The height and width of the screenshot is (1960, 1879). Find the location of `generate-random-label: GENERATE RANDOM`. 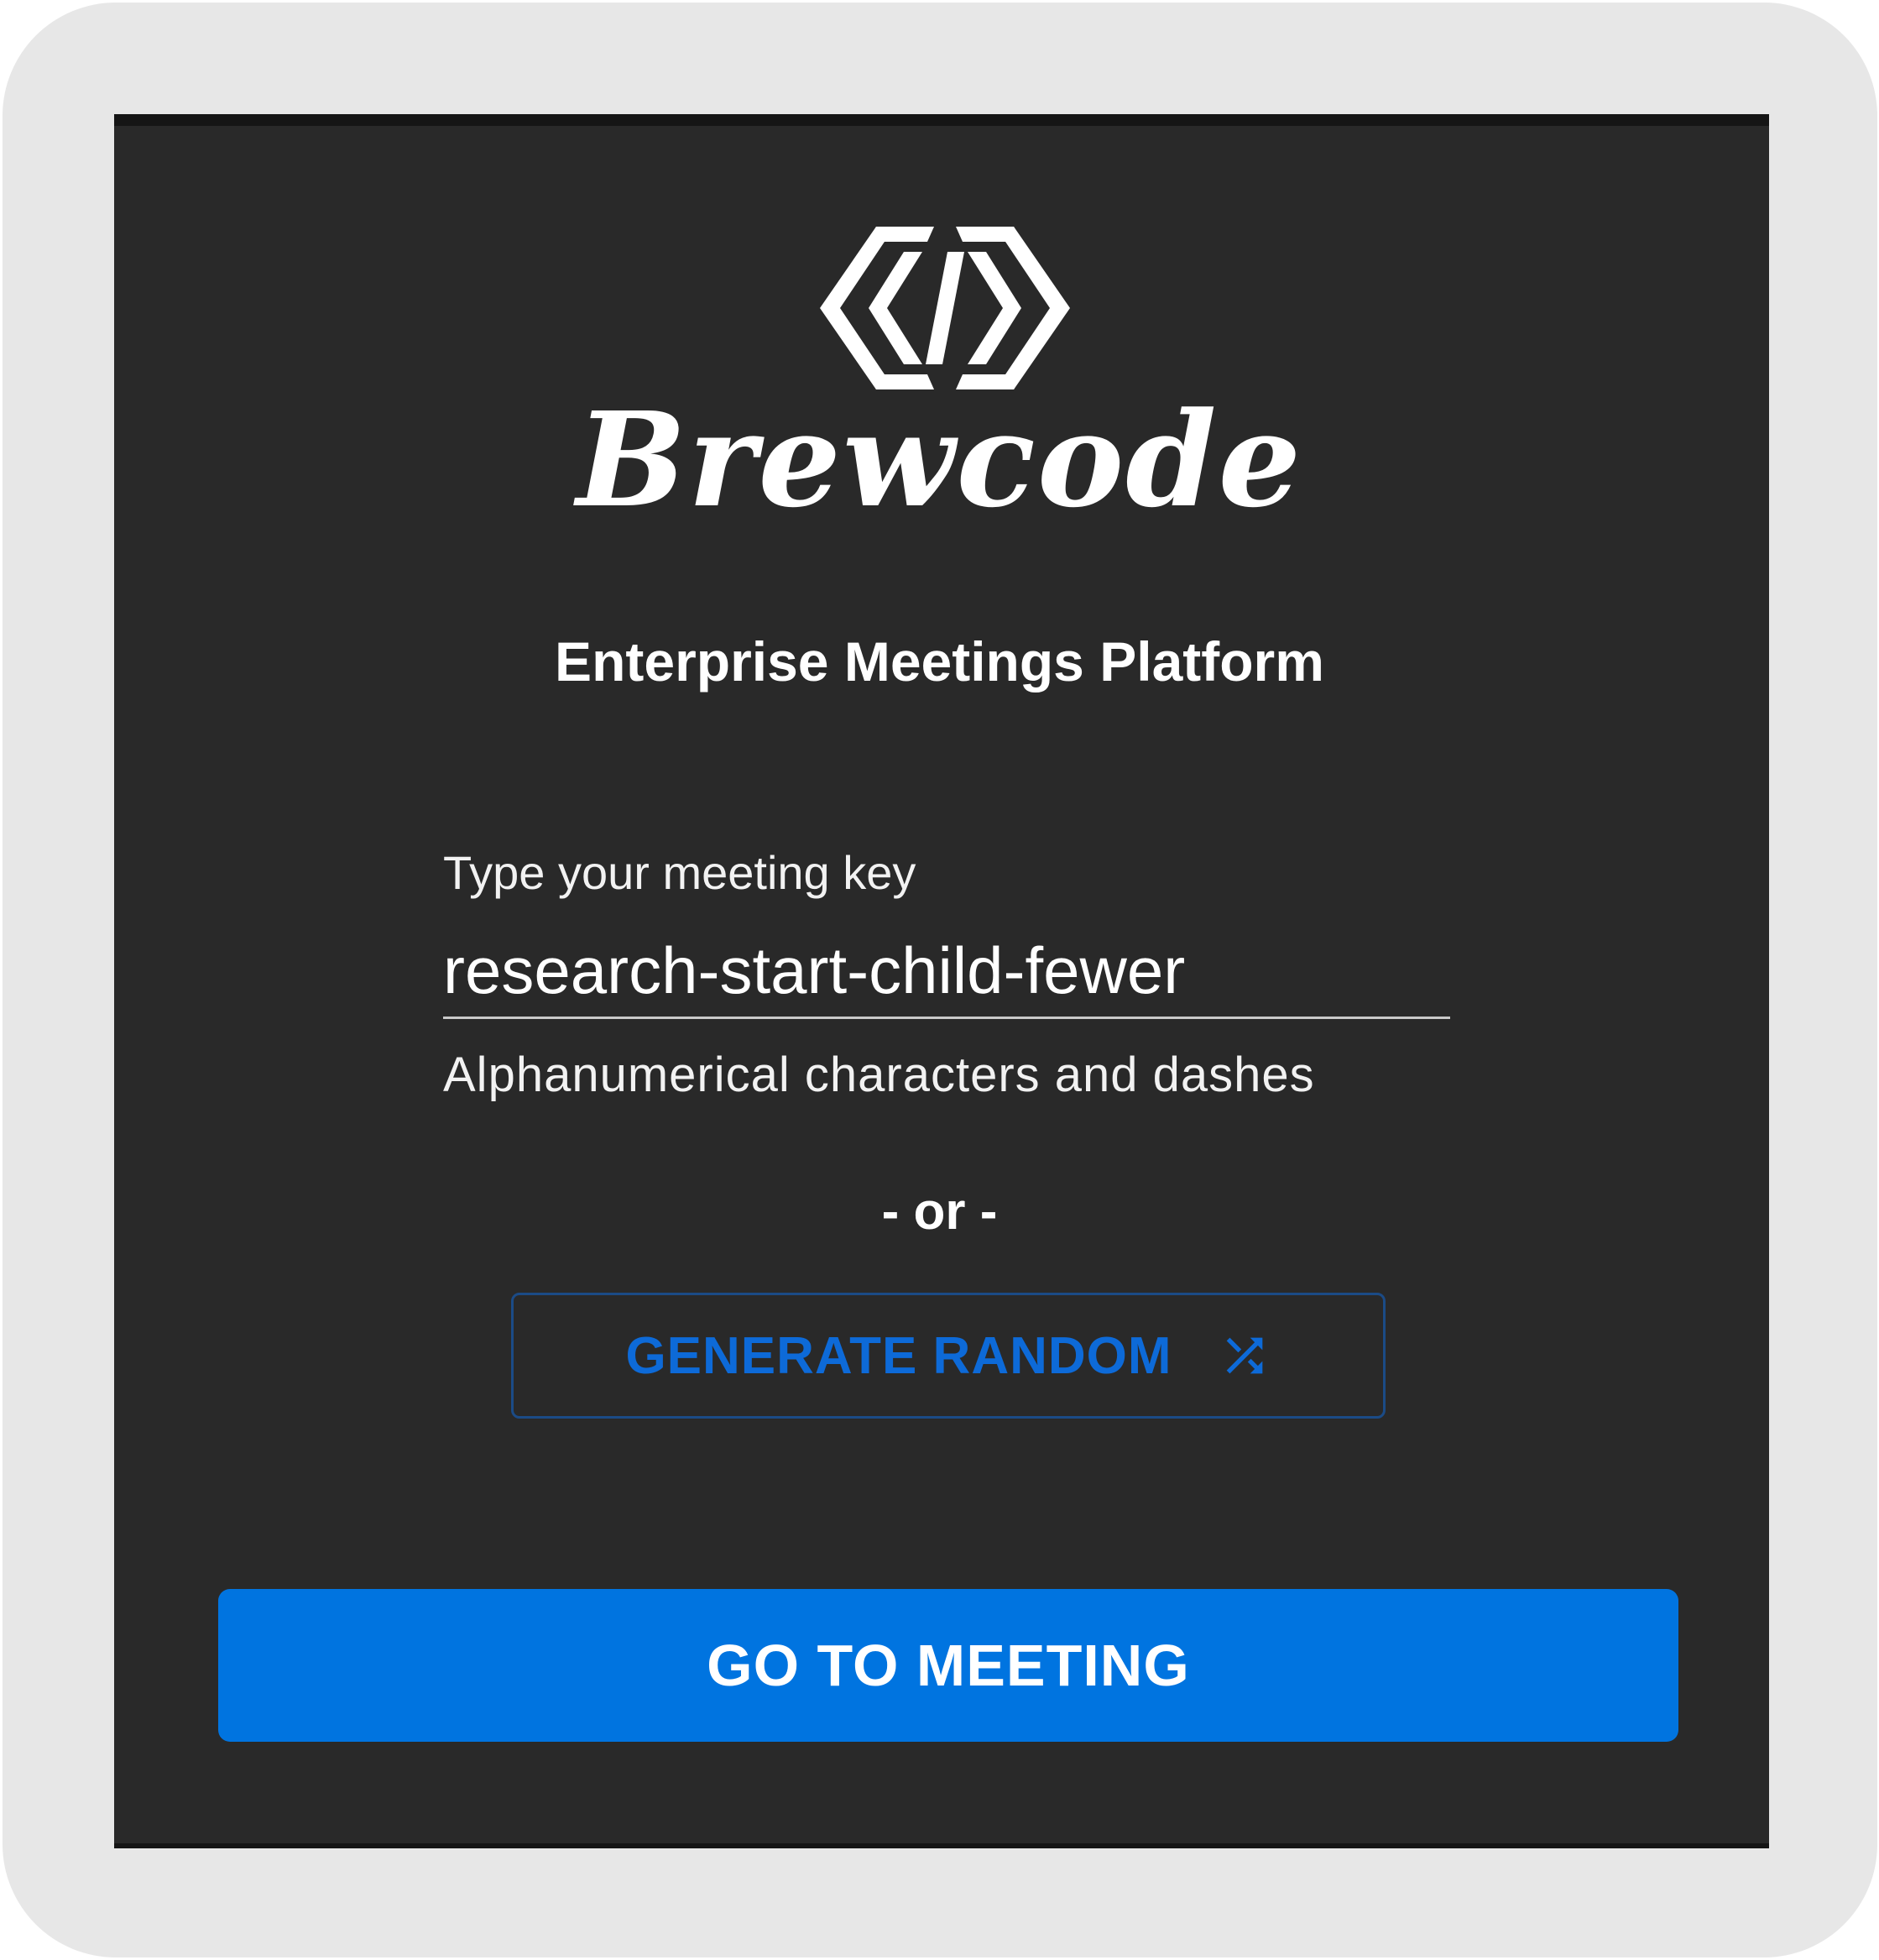

generate-random-label: GENERATE RANDOM is located at coordinates (898, 1355).